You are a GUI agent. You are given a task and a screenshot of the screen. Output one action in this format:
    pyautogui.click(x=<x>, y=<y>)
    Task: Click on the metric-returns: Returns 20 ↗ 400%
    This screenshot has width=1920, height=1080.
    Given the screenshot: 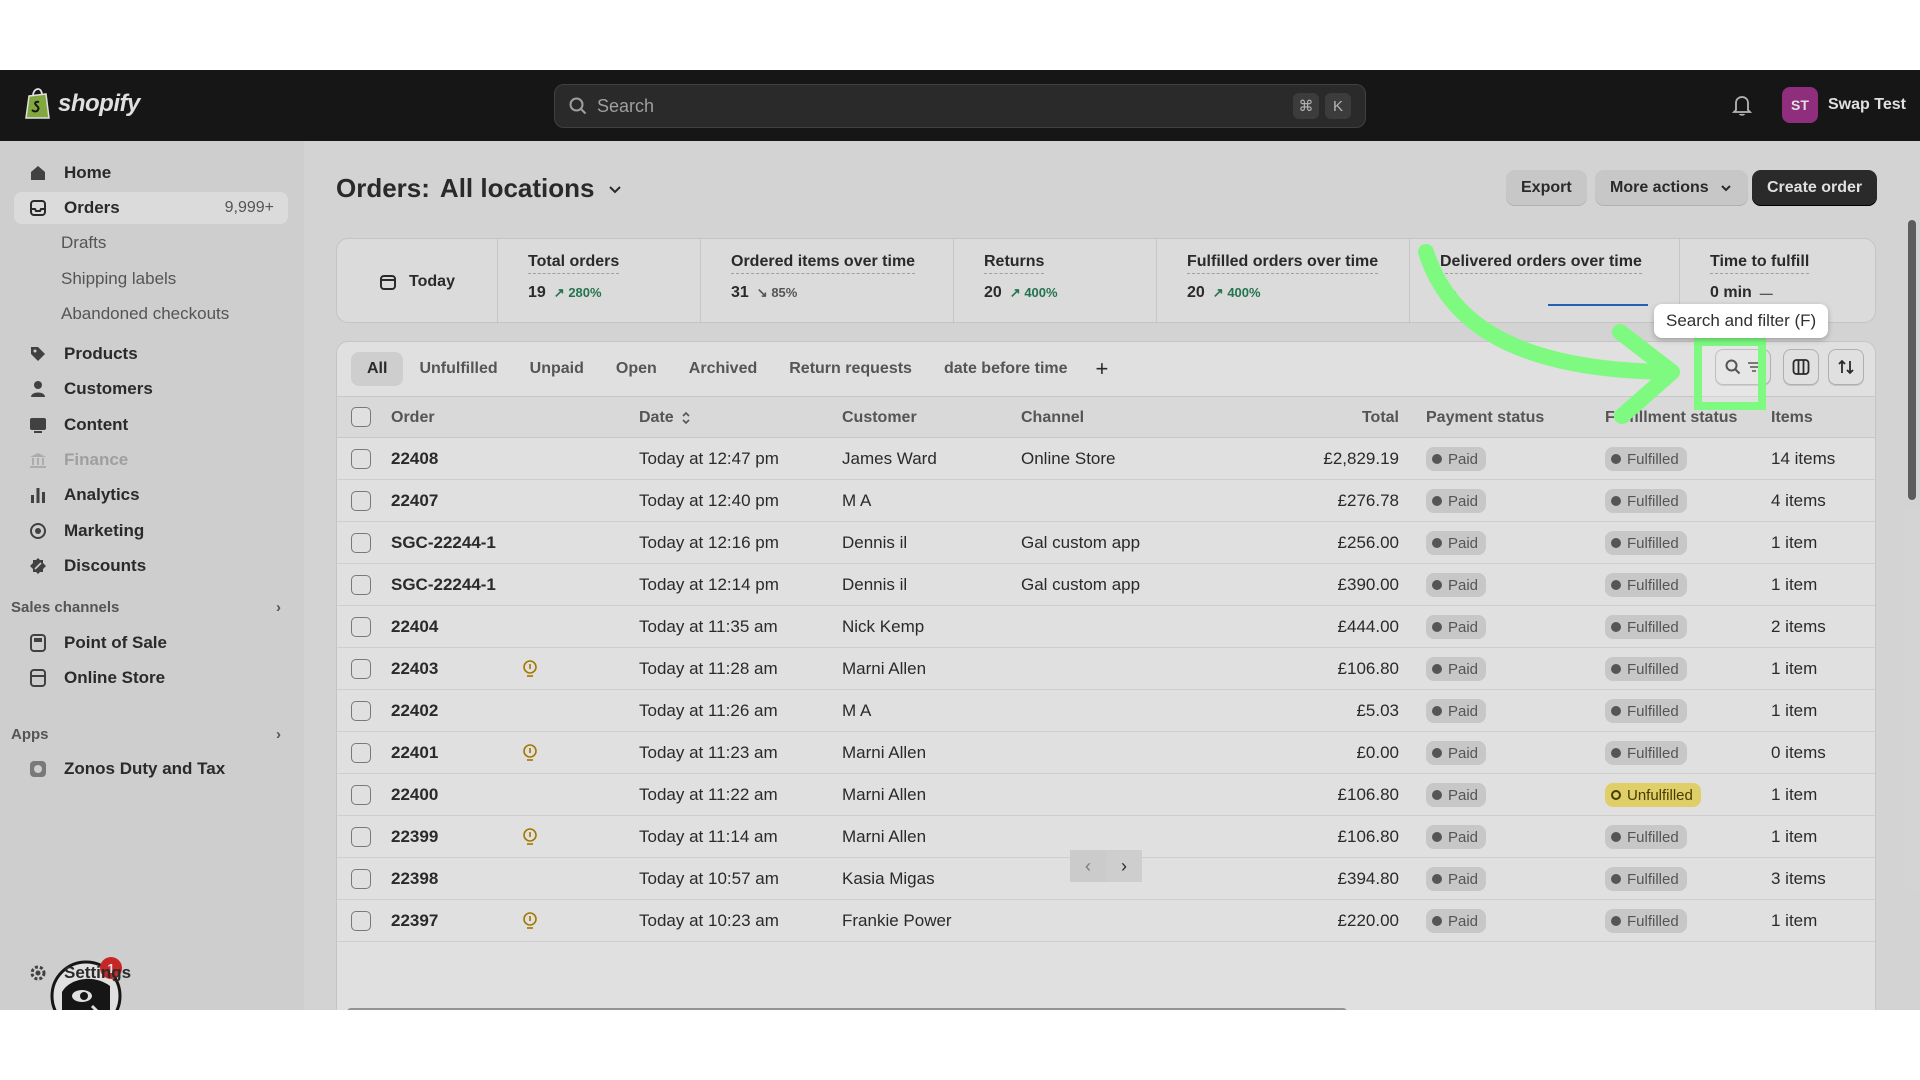 What is the action you would take?
    pyautogui.click(x=1054, y=281)
    